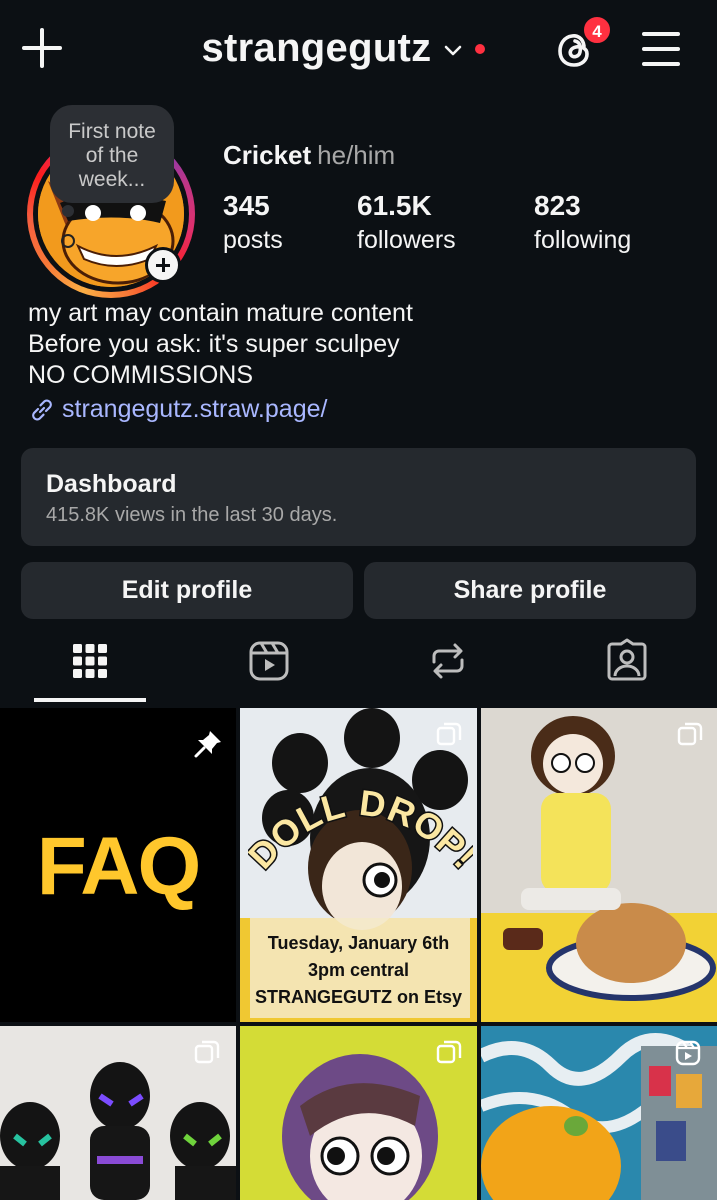 Image resolution: width=717 pixels, height=1200 pixels. Describe the element at coordinates (192, 515) in the screenshot. I see `dashboard-subtitle: 415.8K views in the last 30 days.` at that location.